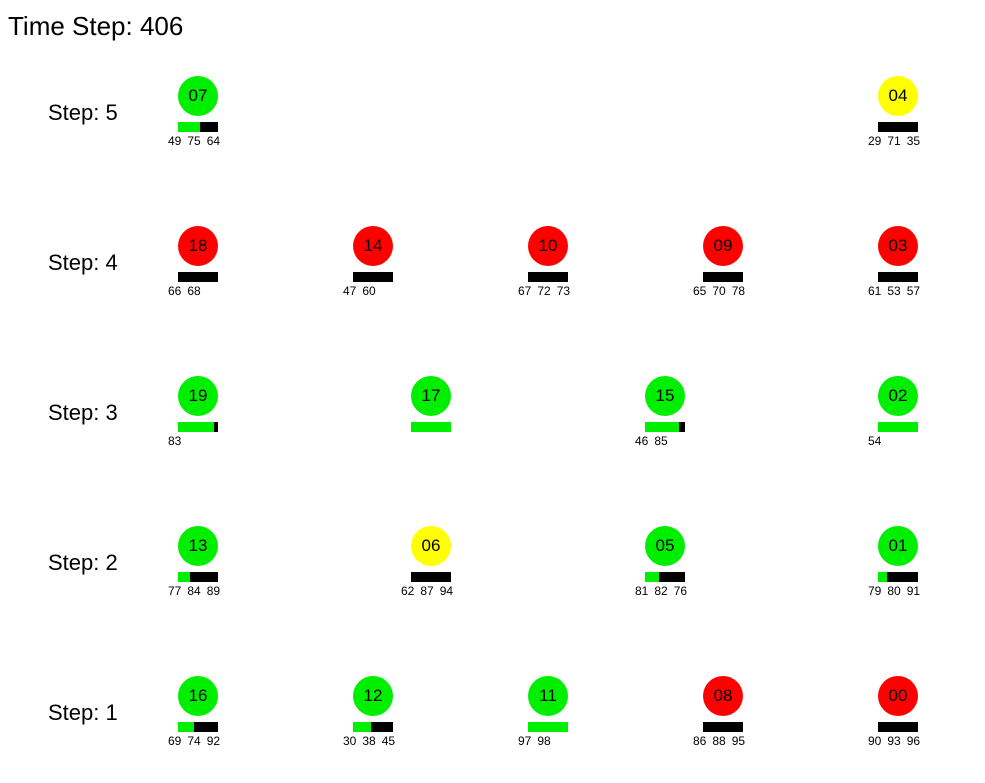 This screenshot has width=985, height=783. What do you see at coordinates (722, 741) in the screenshot?
I see `queue-values: 86 88 95` at bounding box center [722, 741].